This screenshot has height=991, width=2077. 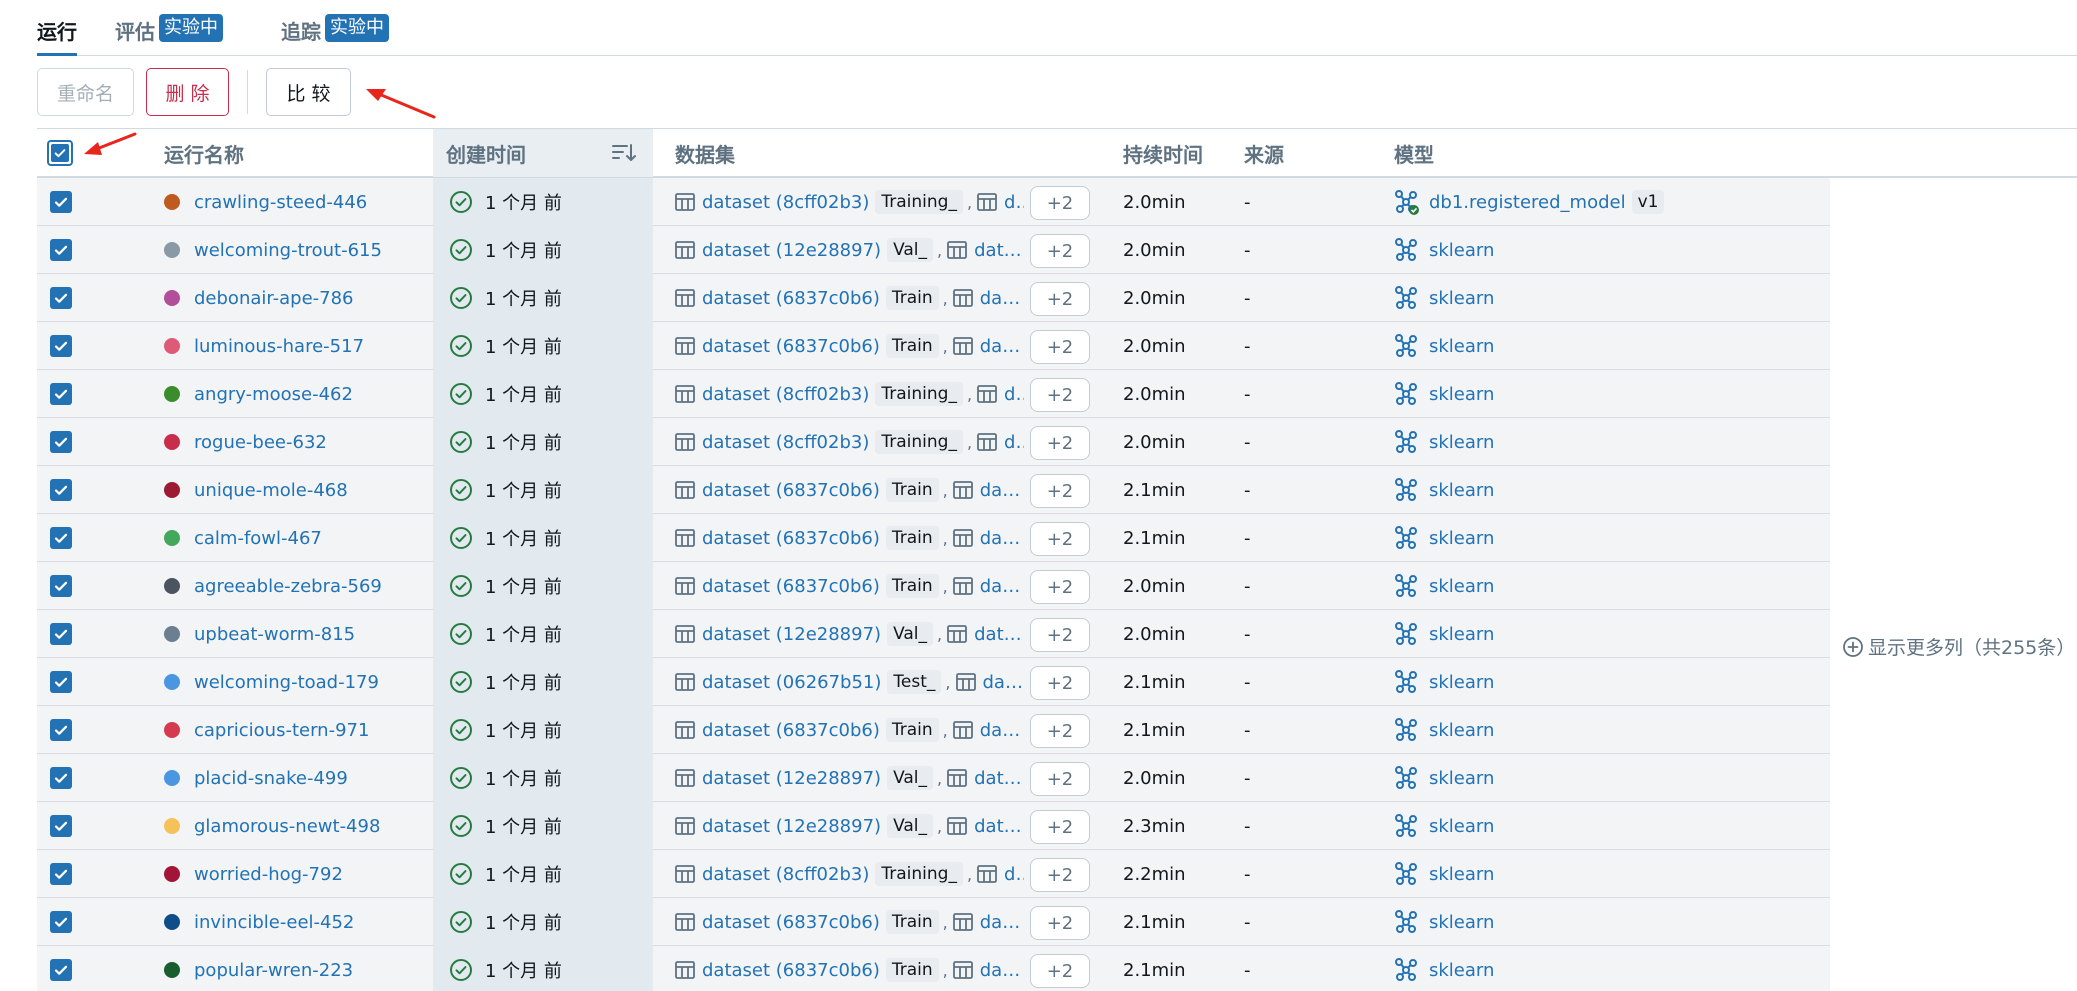 What do you see at coordinates (273, 394) in the screenshot?
I see `run-name-link: angry-moose-462` at bounding box center [273, 394].